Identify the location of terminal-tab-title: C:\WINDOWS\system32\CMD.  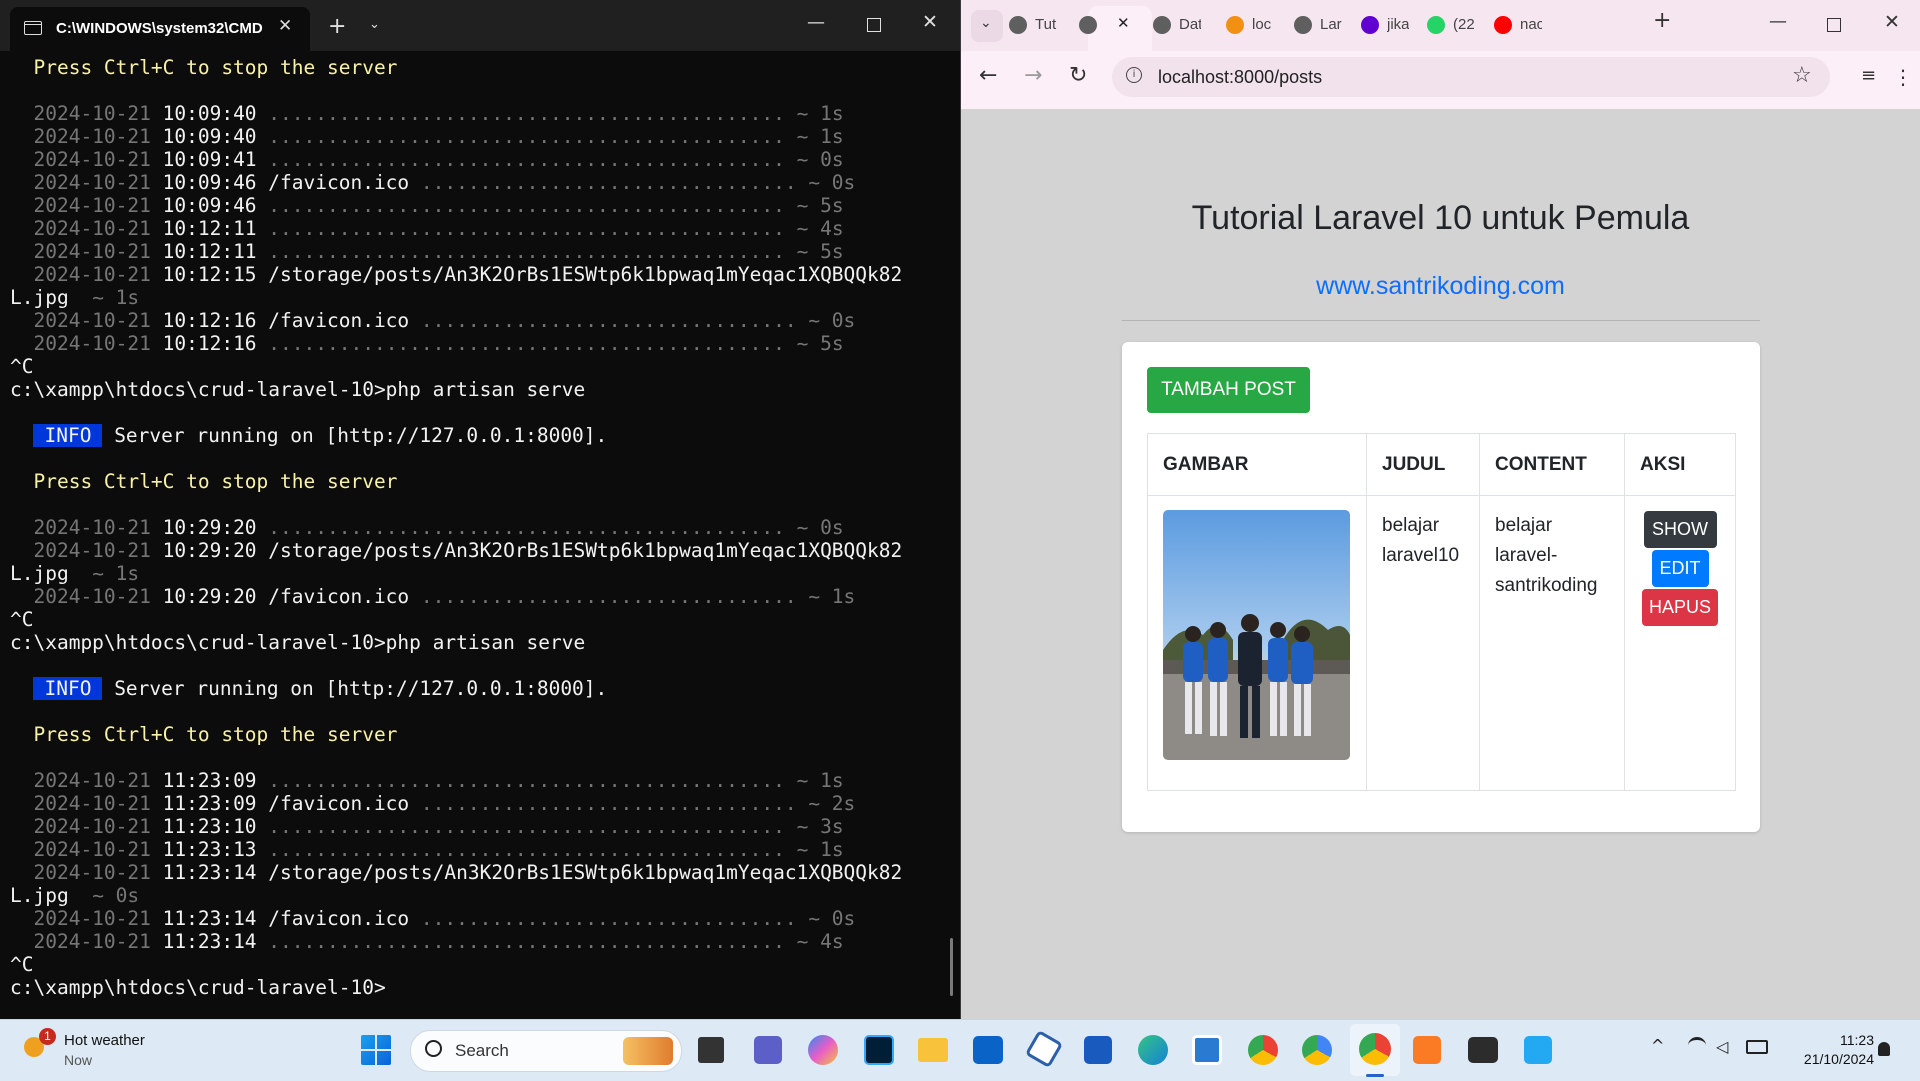
(159, 28).